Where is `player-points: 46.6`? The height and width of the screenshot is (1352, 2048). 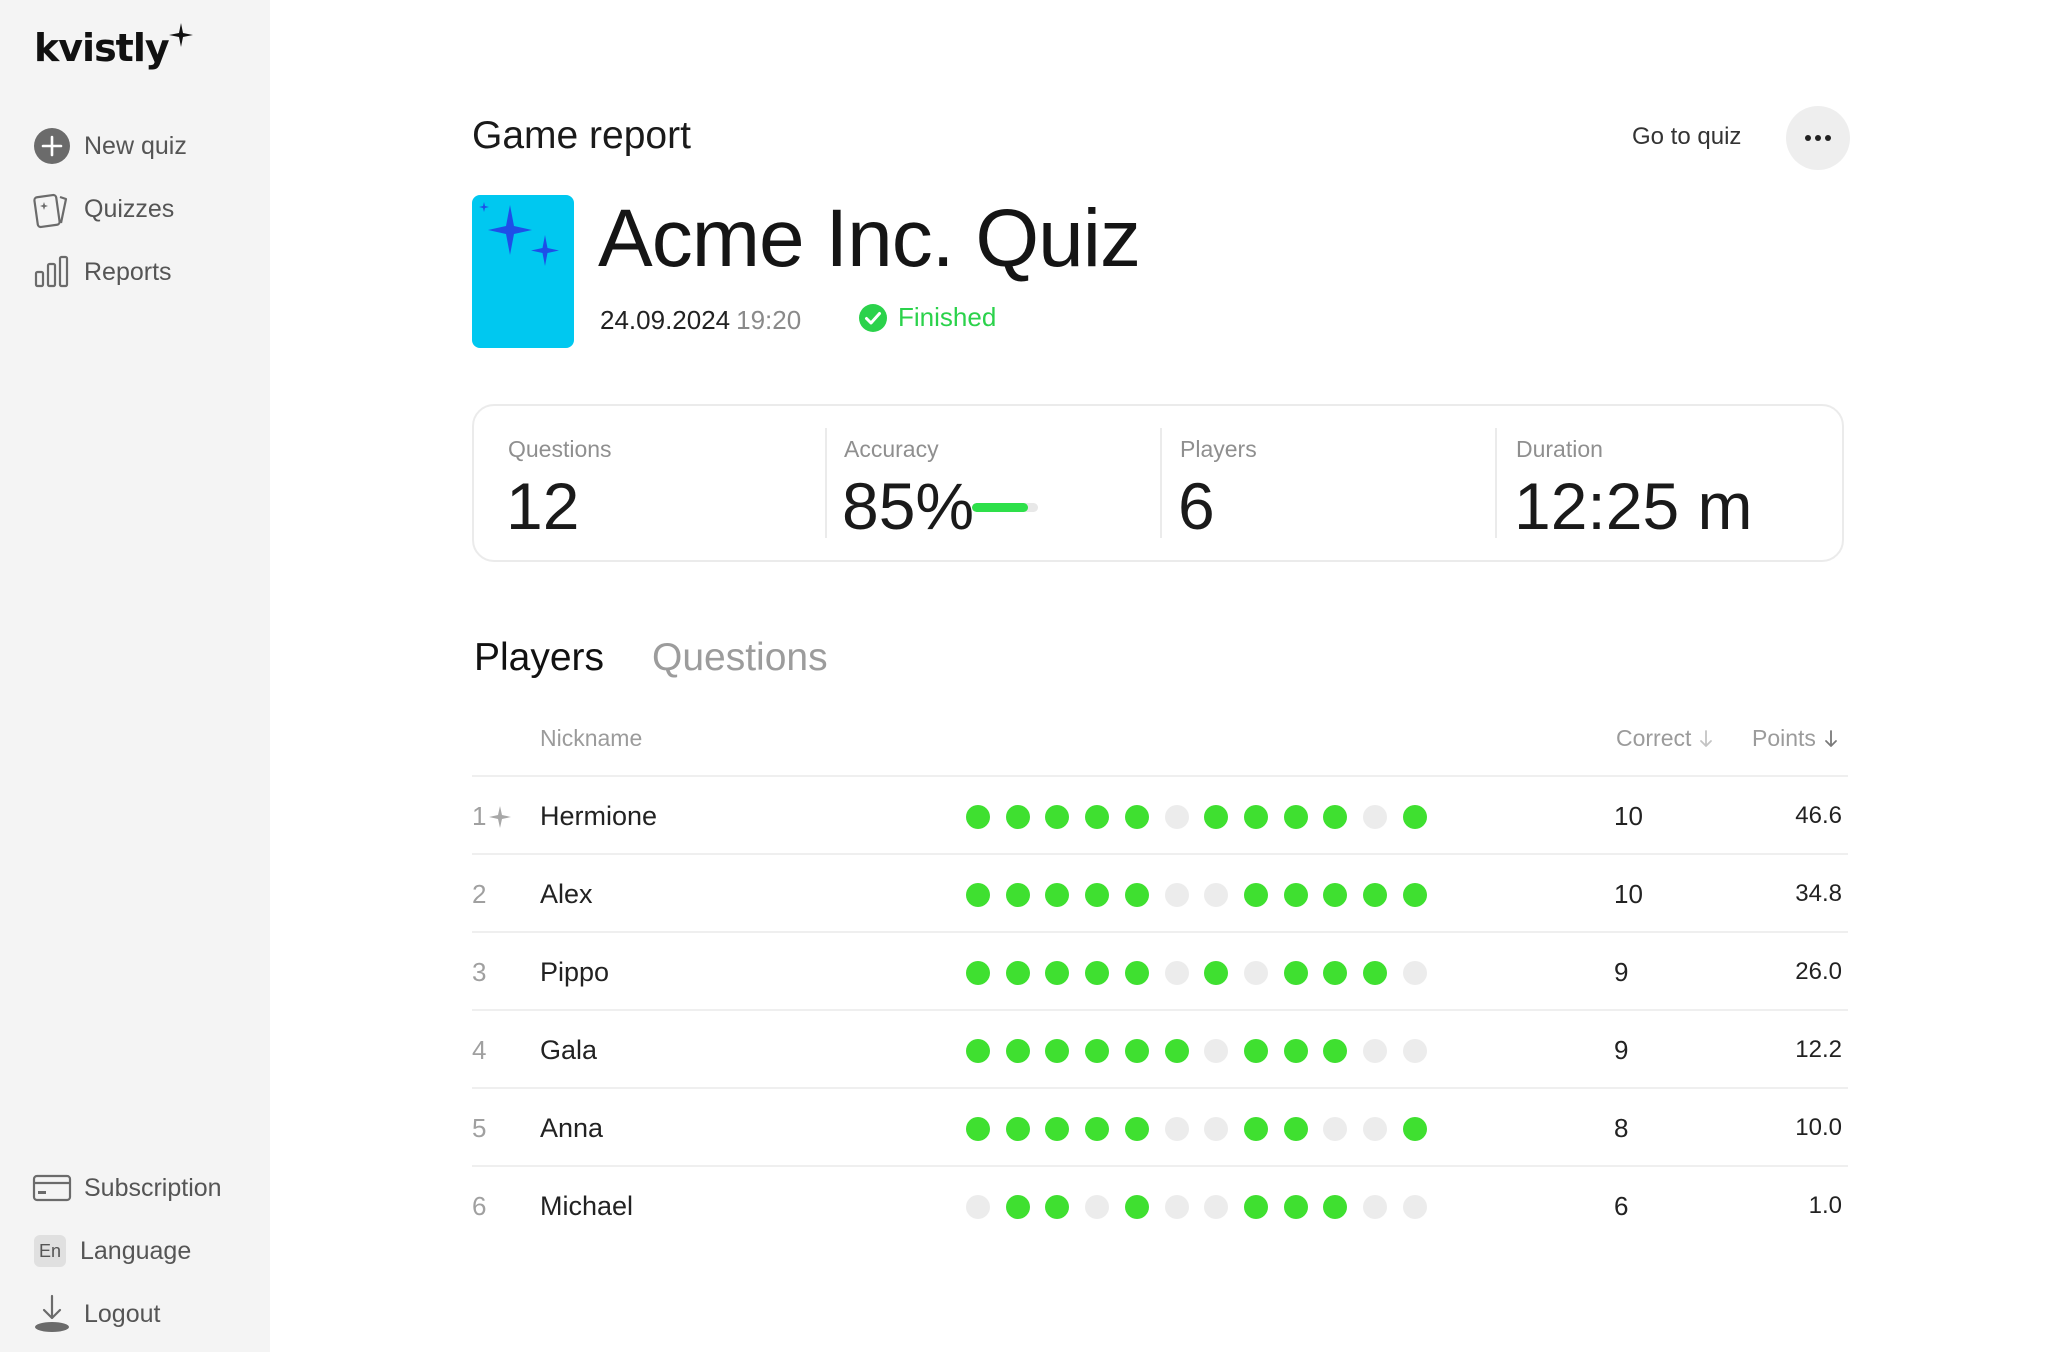 player-points: 46.6 is located at coordinates (1818, 815).